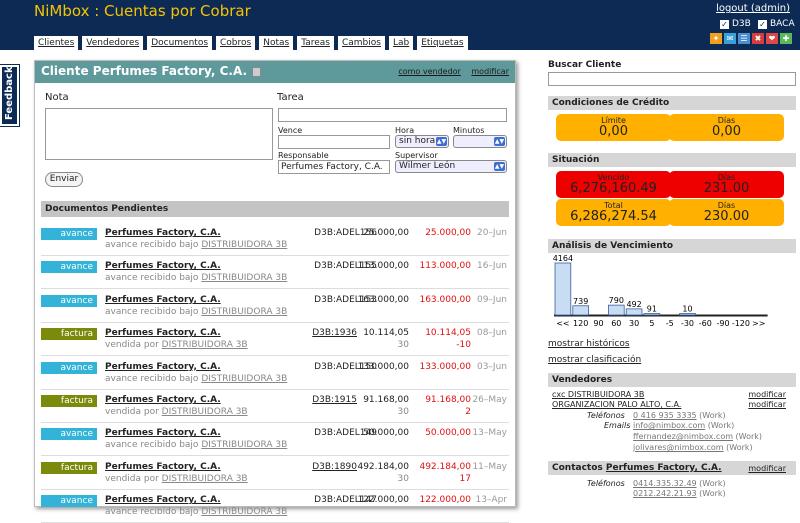 Image resolution: width=800 pixels, height=523 pixels. What do you see at coordinates (491, 266) in the screenshot?
I see `document-date: 16–Jun` at bounding box center [491, 266].